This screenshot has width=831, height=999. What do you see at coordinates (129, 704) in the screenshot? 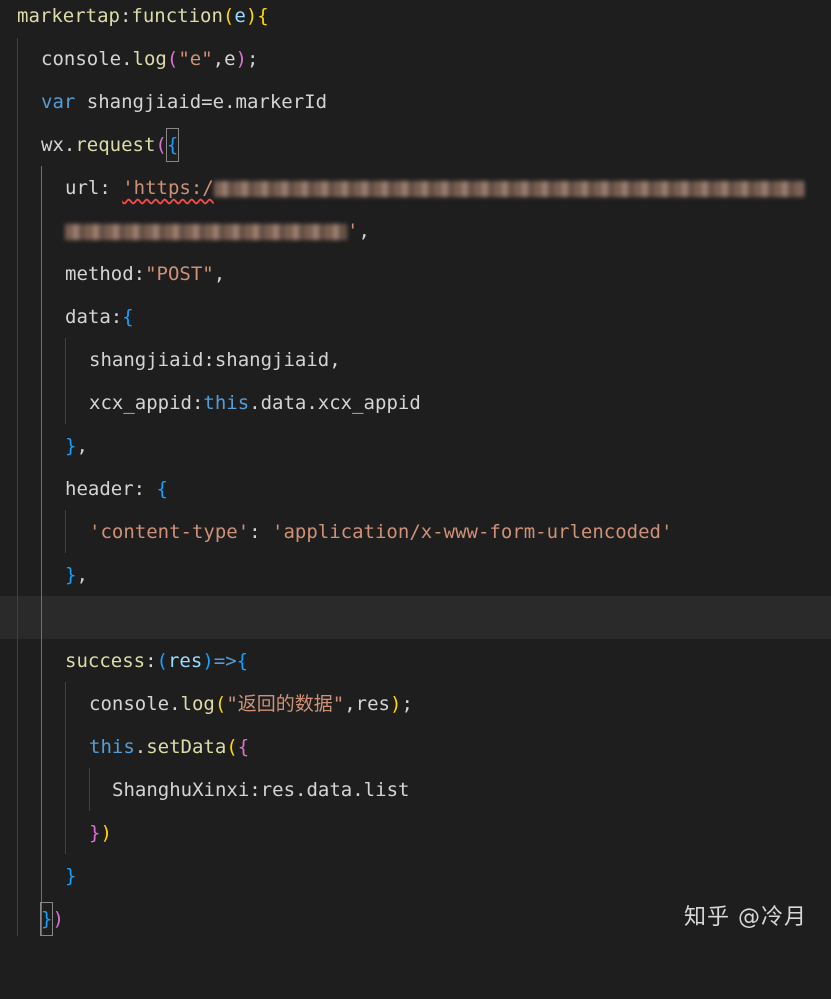
I see `object: console` at bounding box center [129, 704].